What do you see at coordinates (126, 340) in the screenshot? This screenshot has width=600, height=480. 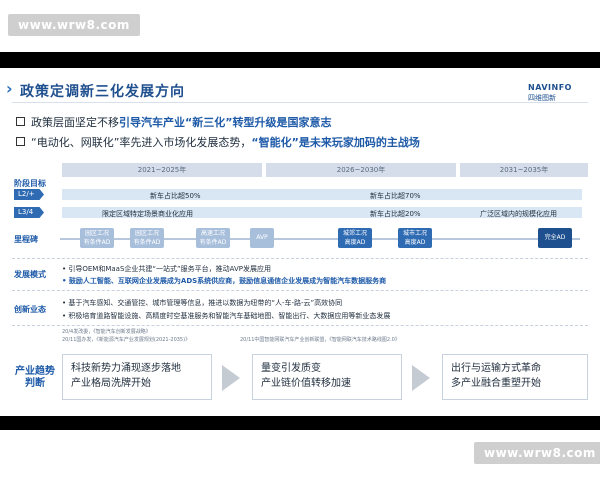 I see `source-note-2: 20/11国办发，《新能源汽车产业发展规划(2021-2035)》` at bounding box center [126, 340].